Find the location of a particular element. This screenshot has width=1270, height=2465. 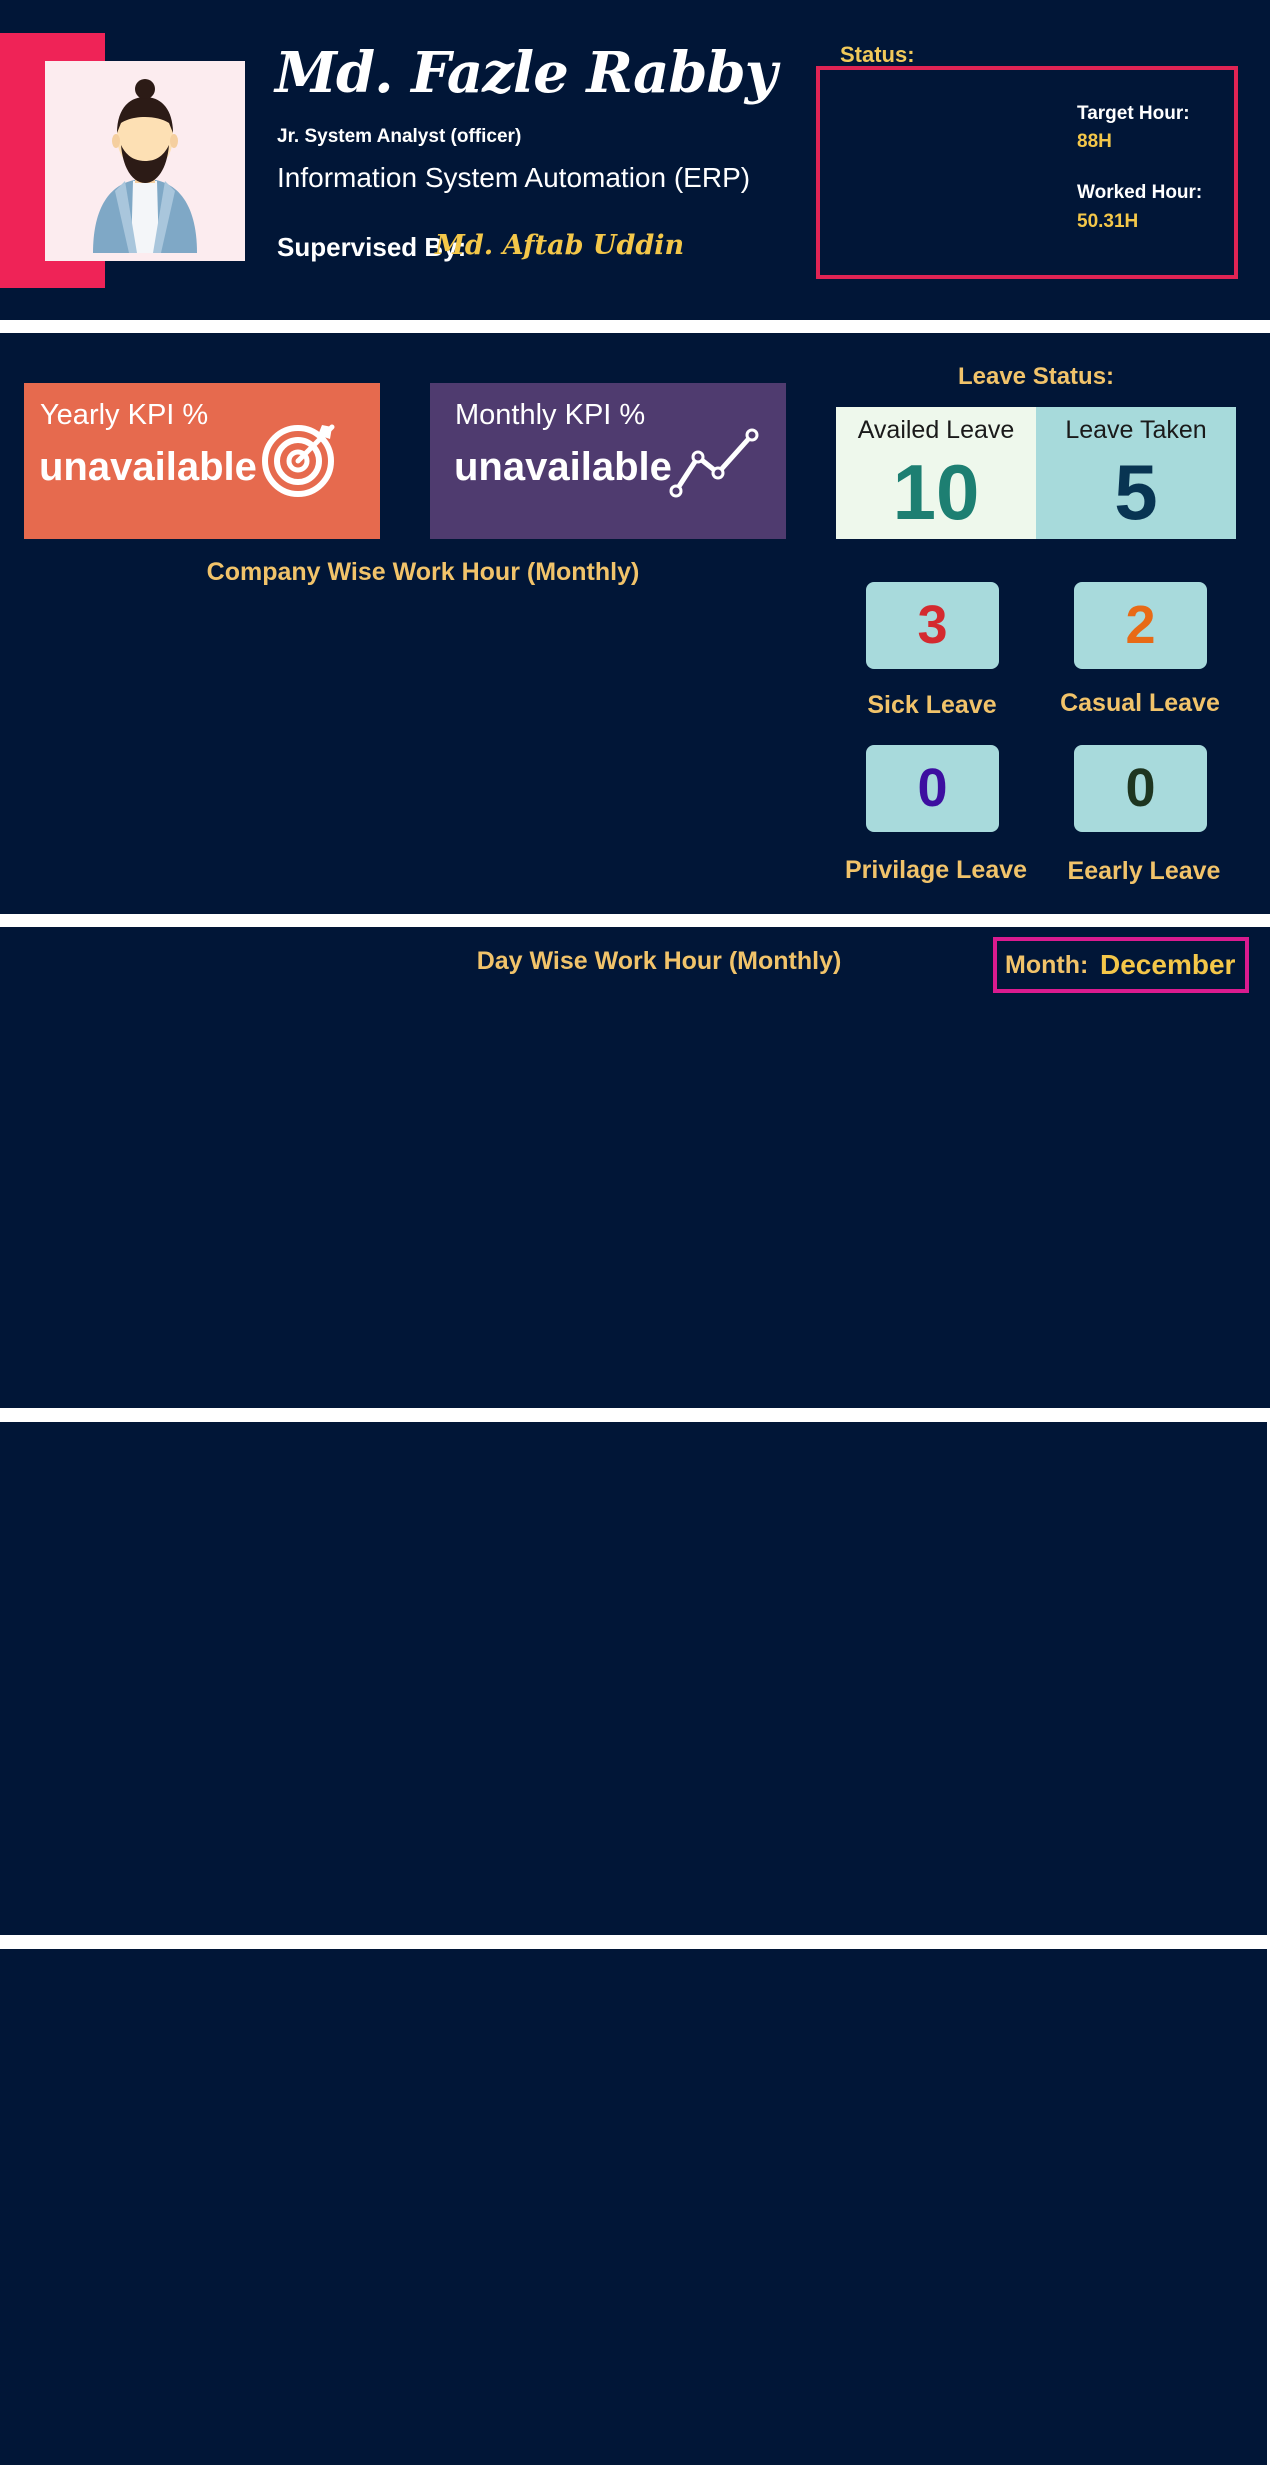

yearly-kpi-card: Yearly KPI % unavailable is located at coordinates (202, 461).